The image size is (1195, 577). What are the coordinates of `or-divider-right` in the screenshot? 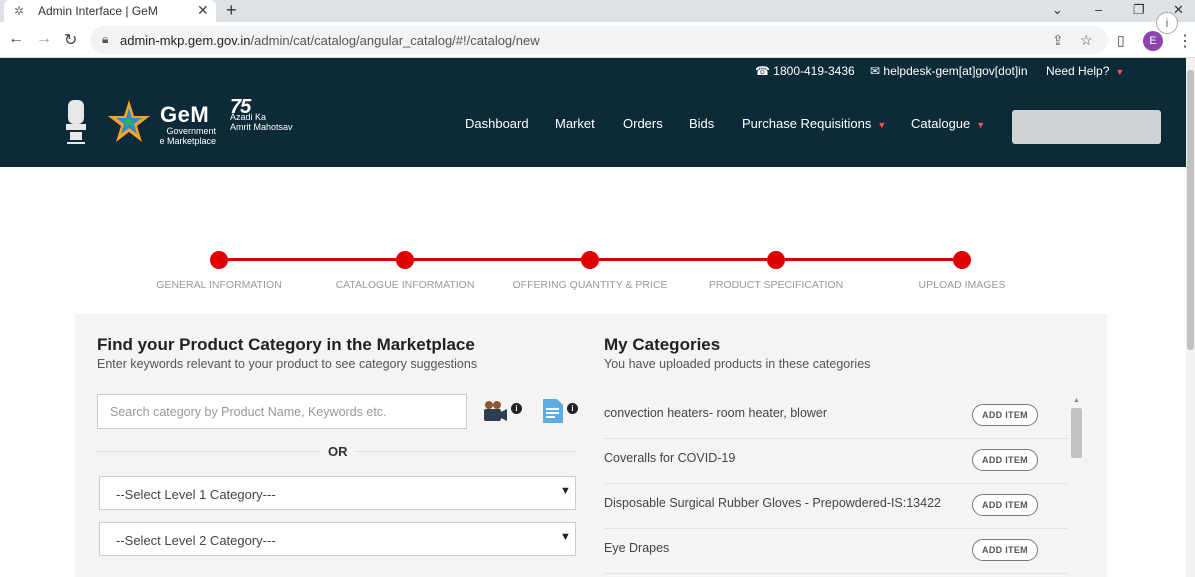 It's located at (466, 451).